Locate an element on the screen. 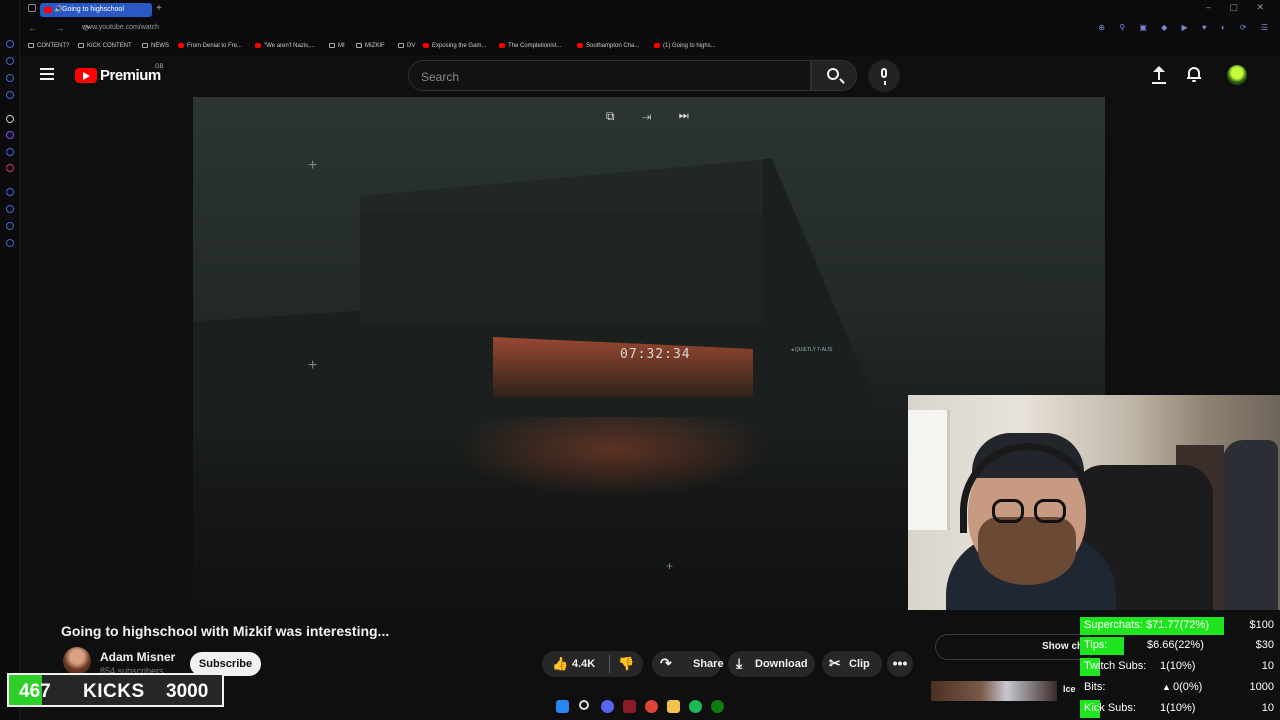  donation-label: Kick Subs: is located at coordinates (1110, 708).